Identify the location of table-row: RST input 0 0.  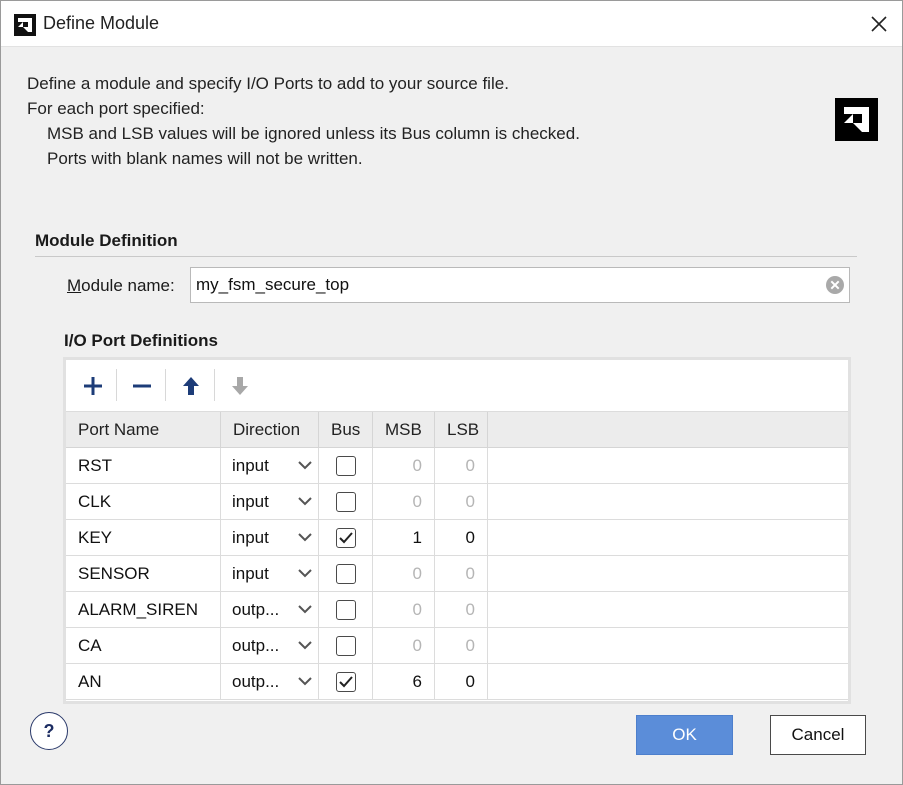
(457, 466).